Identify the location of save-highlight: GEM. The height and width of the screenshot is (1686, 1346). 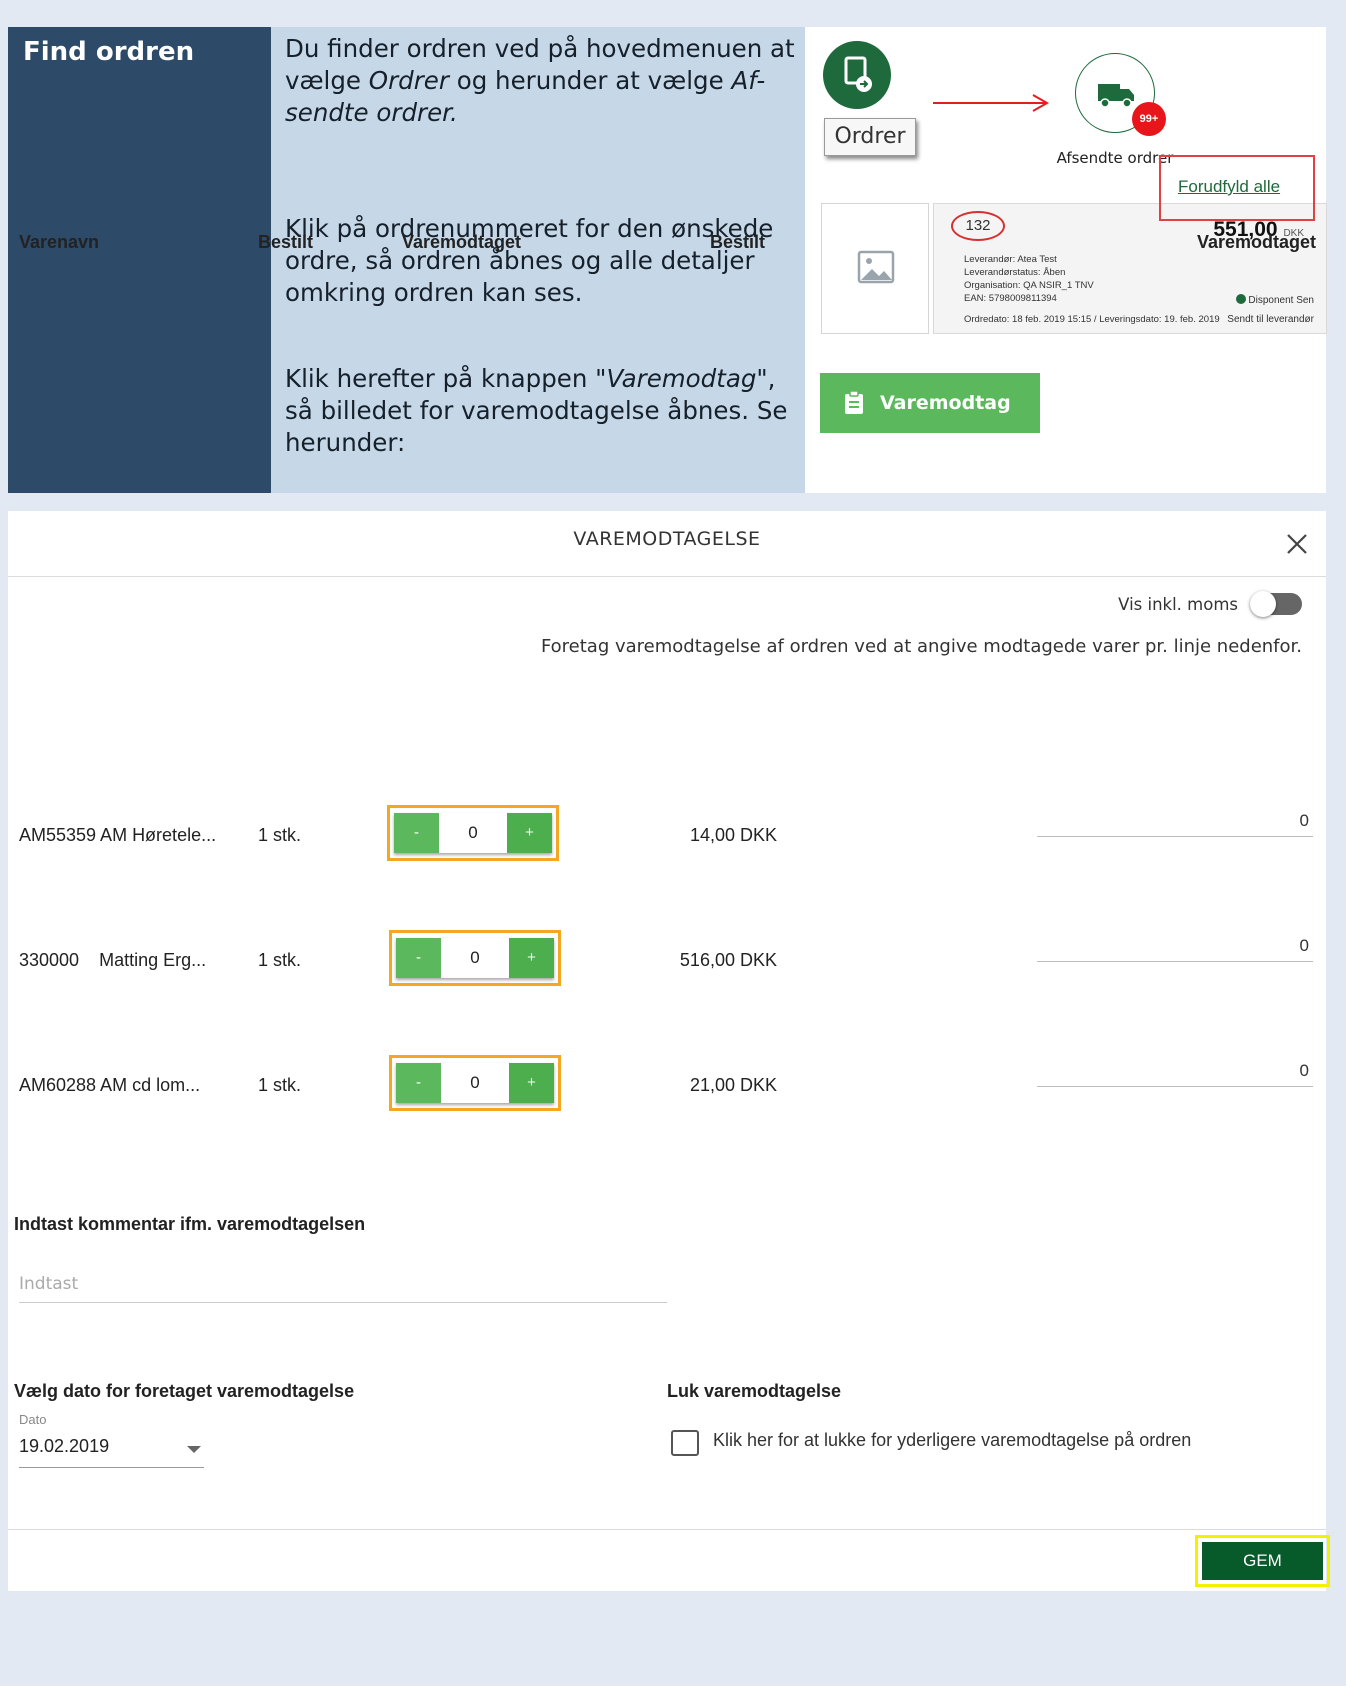
(1262, 1561).